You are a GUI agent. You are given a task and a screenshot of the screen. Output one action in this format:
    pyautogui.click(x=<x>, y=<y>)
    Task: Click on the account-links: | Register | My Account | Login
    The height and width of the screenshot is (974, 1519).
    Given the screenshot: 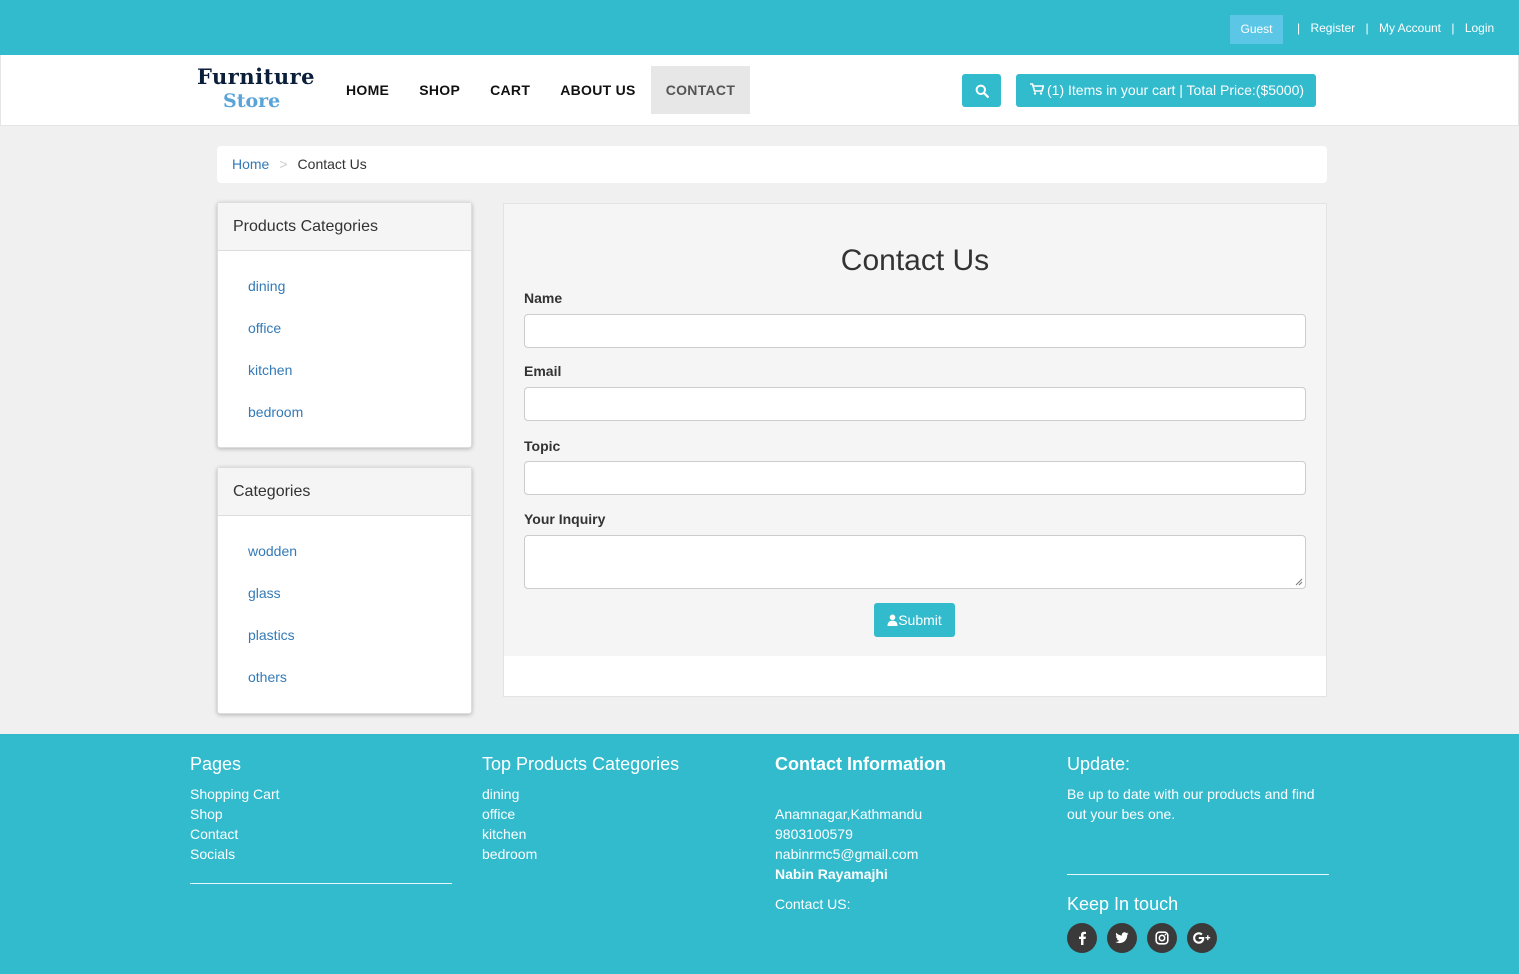 What is the action you would take?
    pyautogui.click(x=1392, y=28)
    